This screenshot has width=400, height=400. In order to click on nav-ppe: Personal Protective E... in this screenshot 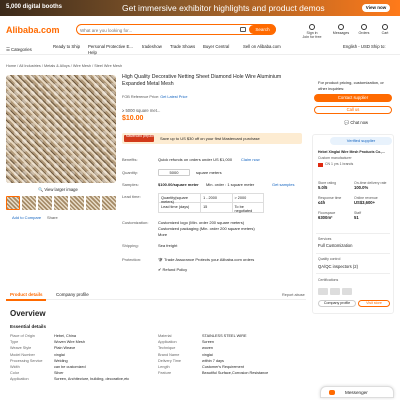, I will do `click(110, 46)`.